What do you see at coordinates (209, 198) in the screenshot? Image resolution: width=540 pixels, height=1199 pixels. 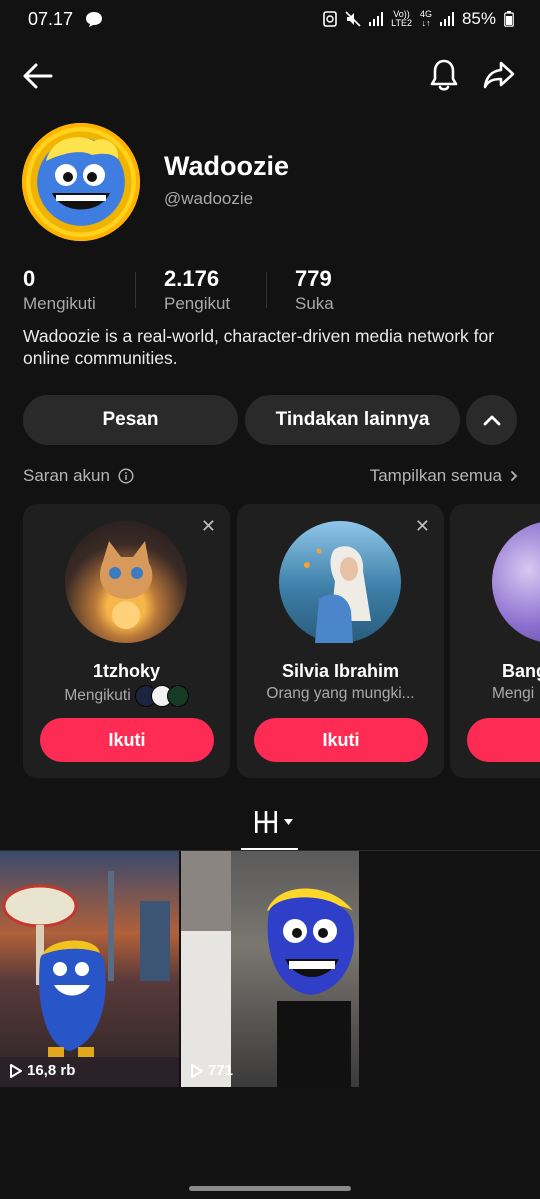 I see `username: @wadoozie` at bounding box center [209, 198].